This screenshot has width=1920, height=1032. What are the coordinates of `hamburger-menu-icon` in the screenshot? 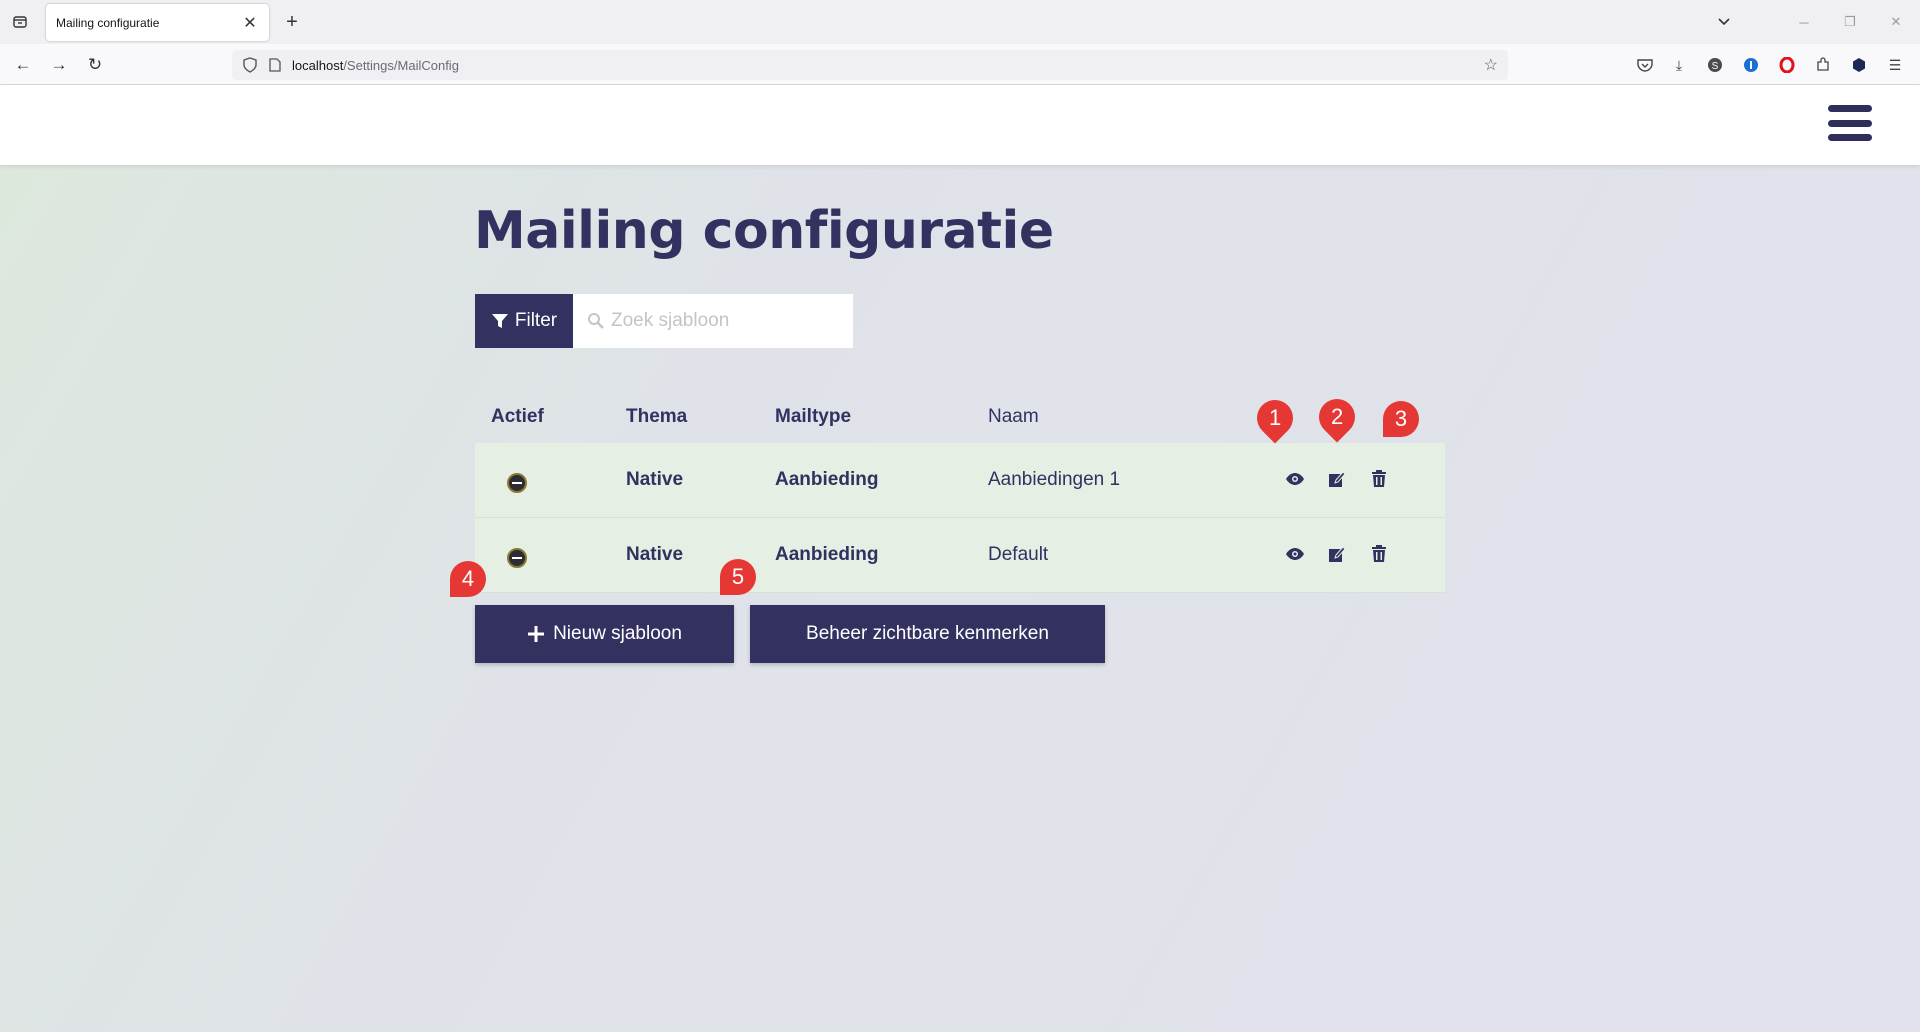 It's located at (1850, 123).